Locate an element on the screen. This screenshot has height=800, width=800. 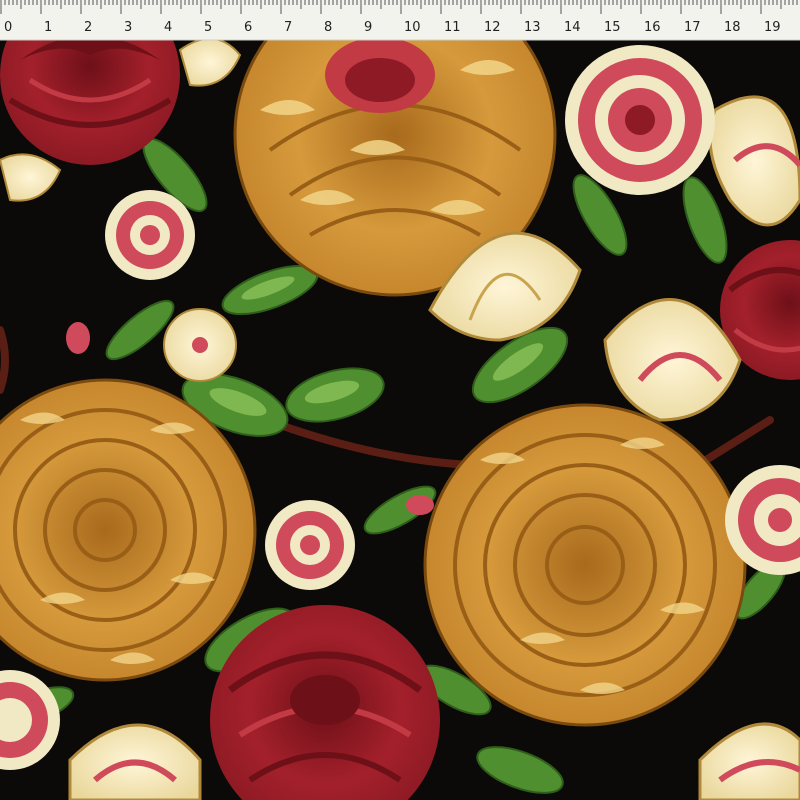
ruler-label: 0 is located at coordinates (8, 27).